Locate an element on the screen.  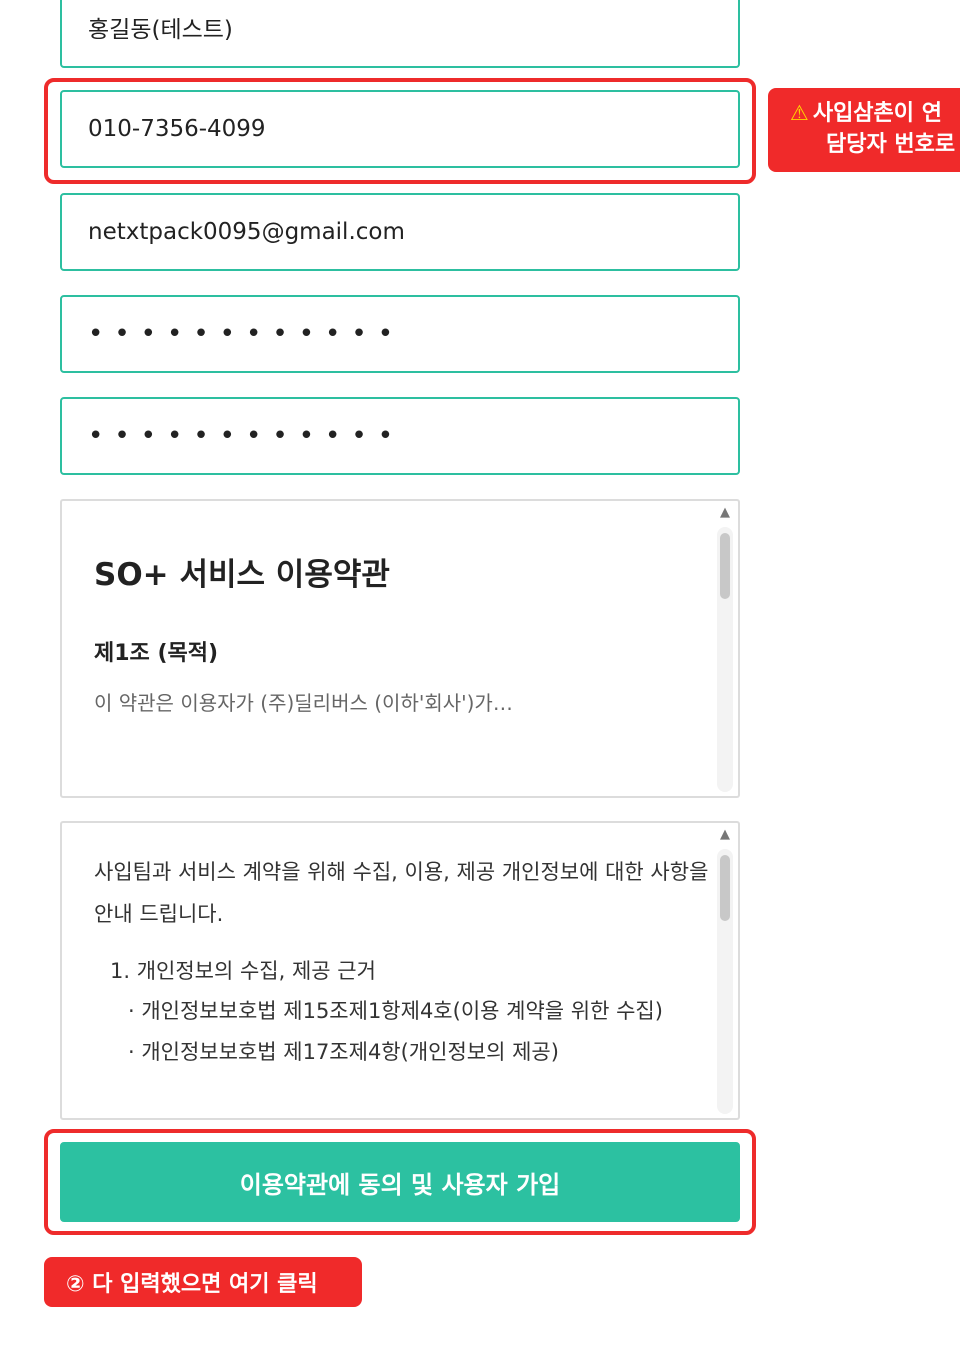
name-input is located at coordinates (413, 27).